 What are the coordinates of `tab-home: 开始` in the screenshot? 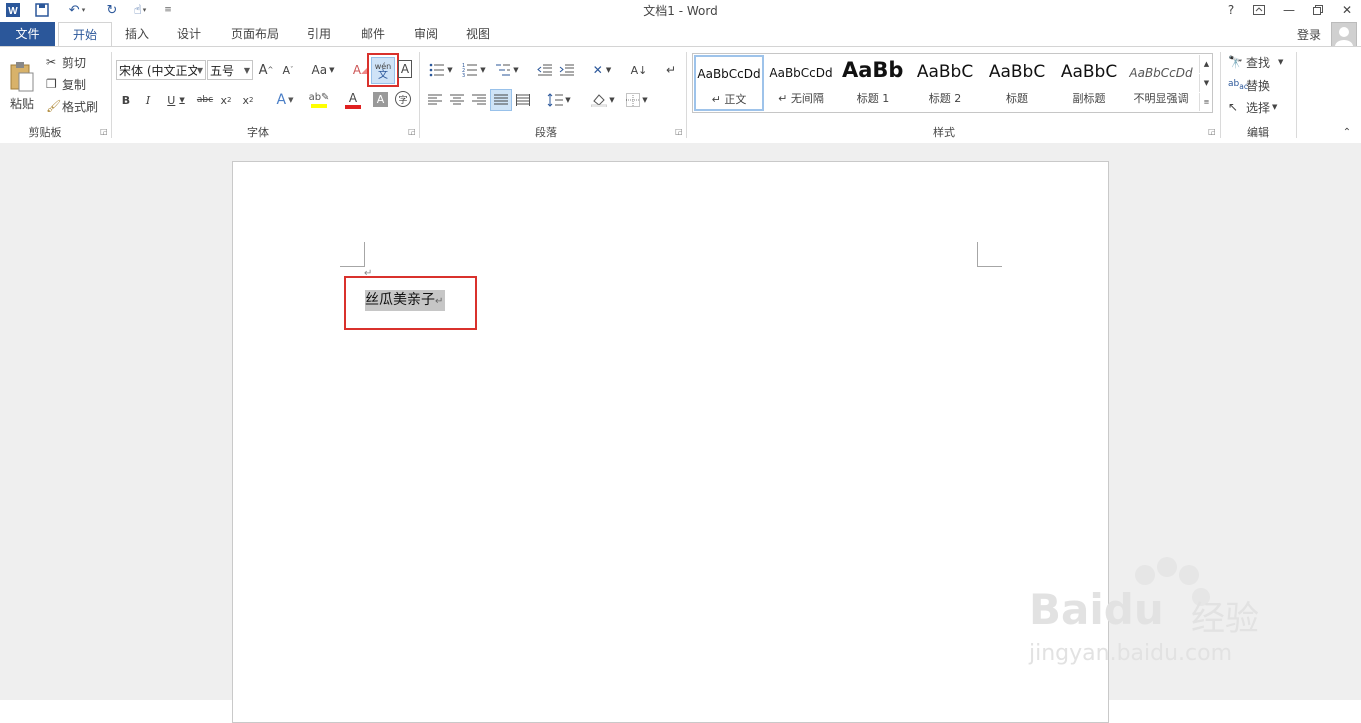 It's located at (85, 34).